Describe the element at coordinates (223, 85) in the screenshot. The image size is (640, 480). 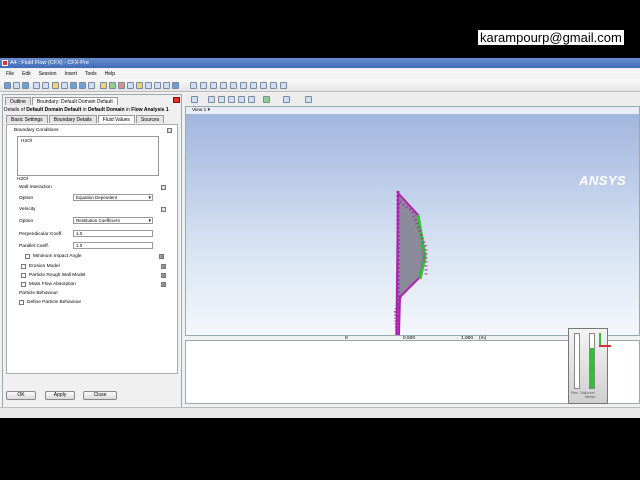
I see `execution-control-icon` at that location.